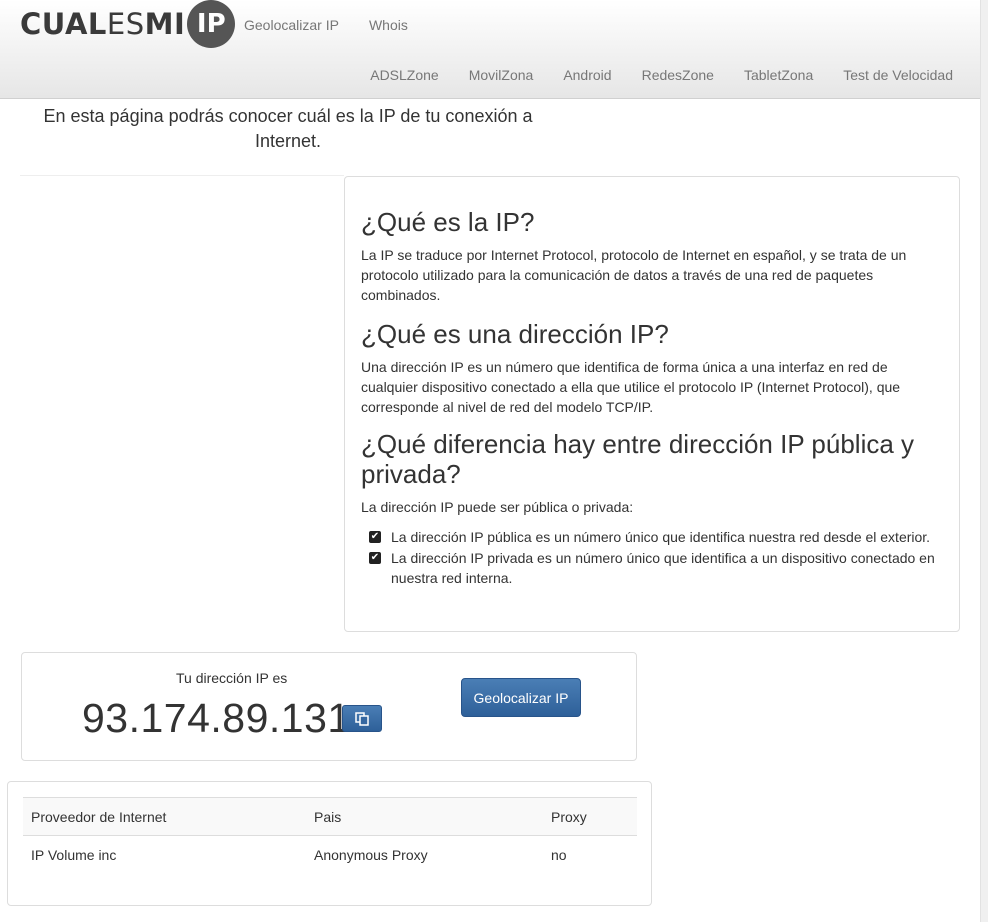 This screenshot has height=922, width=988. Describe the element at coordinates (587, 75) in the screenshot. I see `nav-android: Android` at that location.